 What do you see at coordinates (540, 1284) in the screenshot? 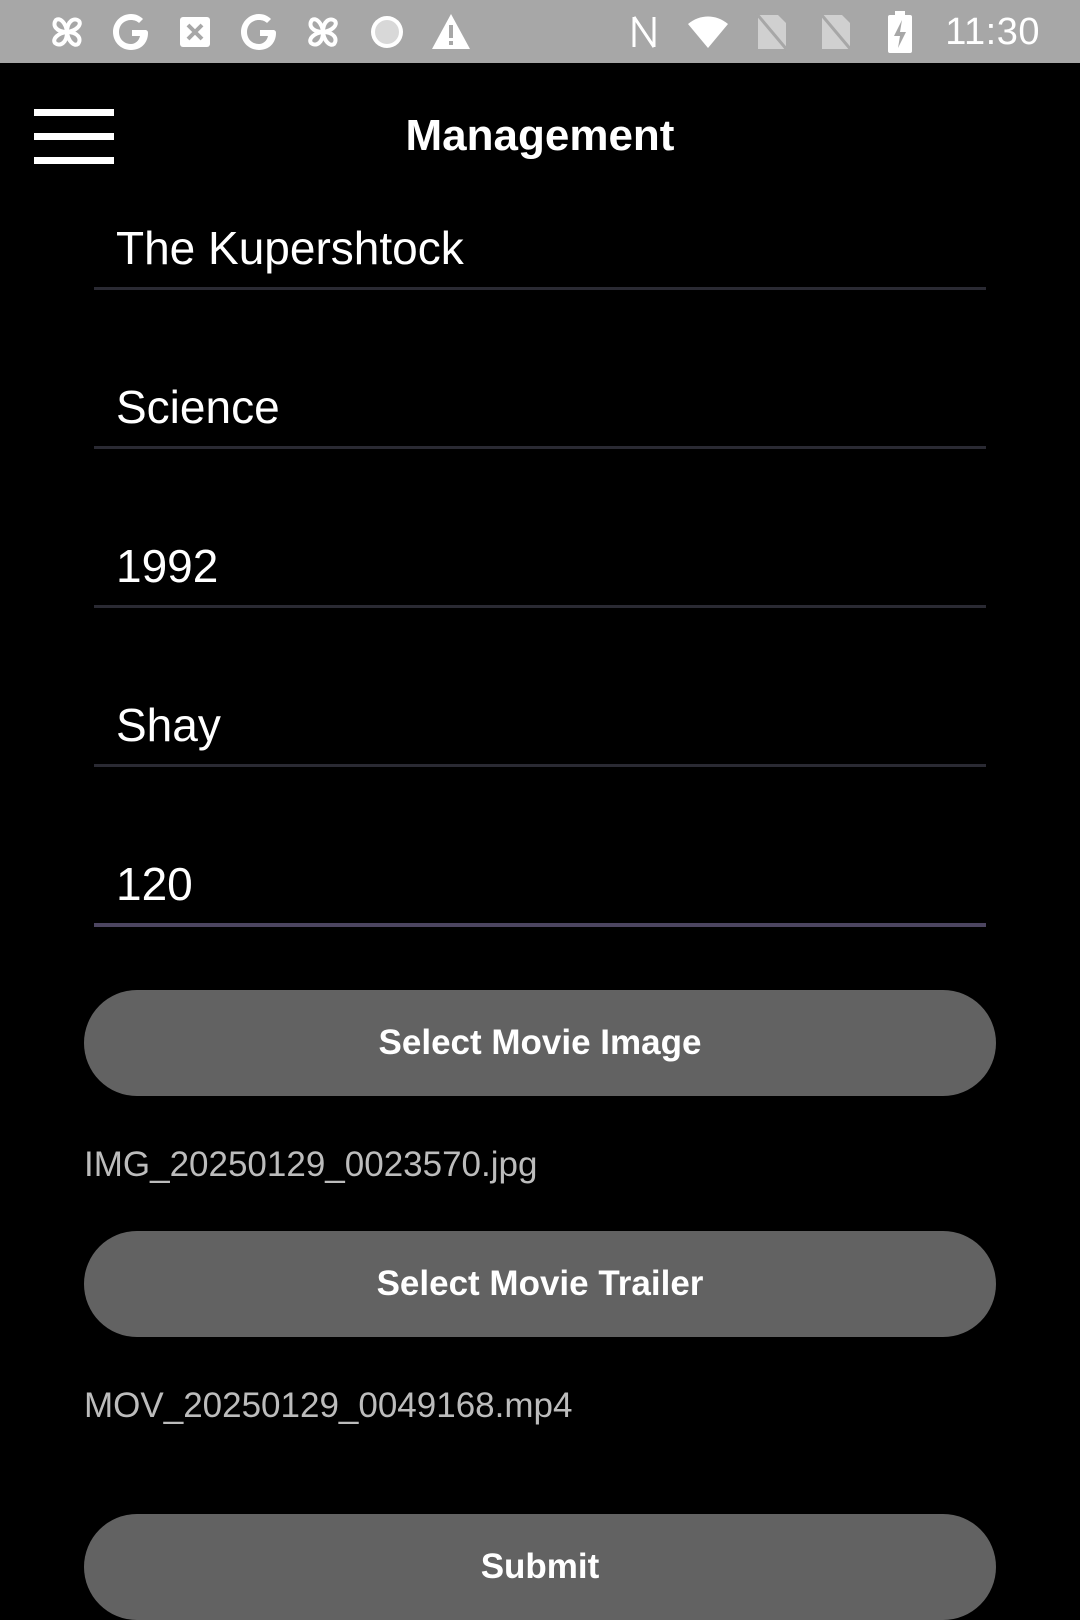
I see `select-movie-trailer-button: Select Movie Trailer` at bounding box center [540, 1284].